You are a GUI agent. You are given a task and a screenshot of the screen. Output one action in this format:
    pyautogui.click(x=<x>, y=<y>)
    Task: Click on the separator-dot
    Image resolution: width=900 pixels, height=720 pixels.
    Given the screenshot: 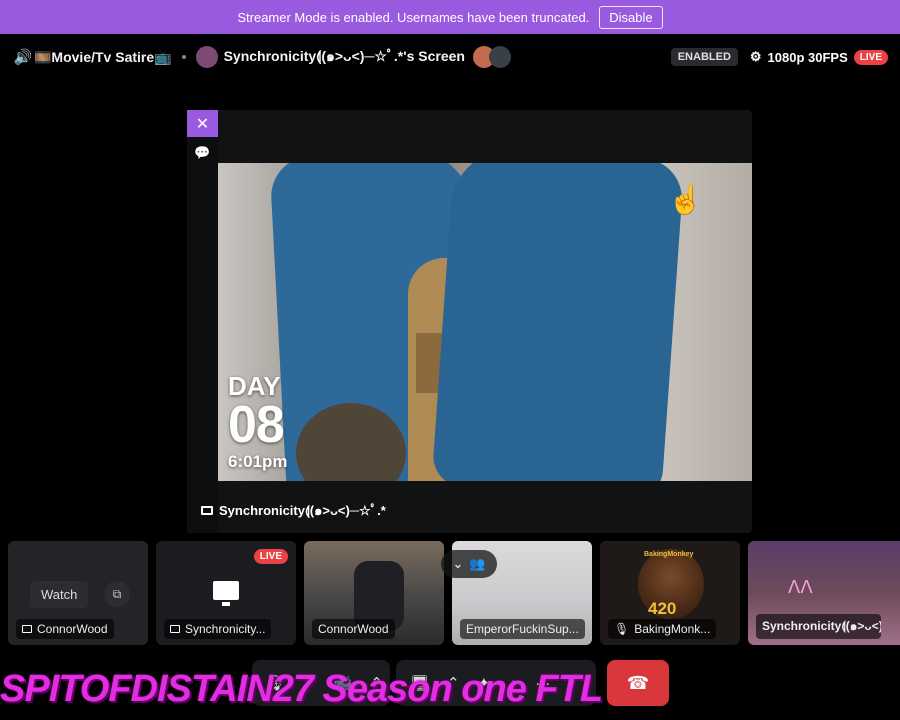 What is the action you would take?
    pyautogui.click(x=183, y=57)
    